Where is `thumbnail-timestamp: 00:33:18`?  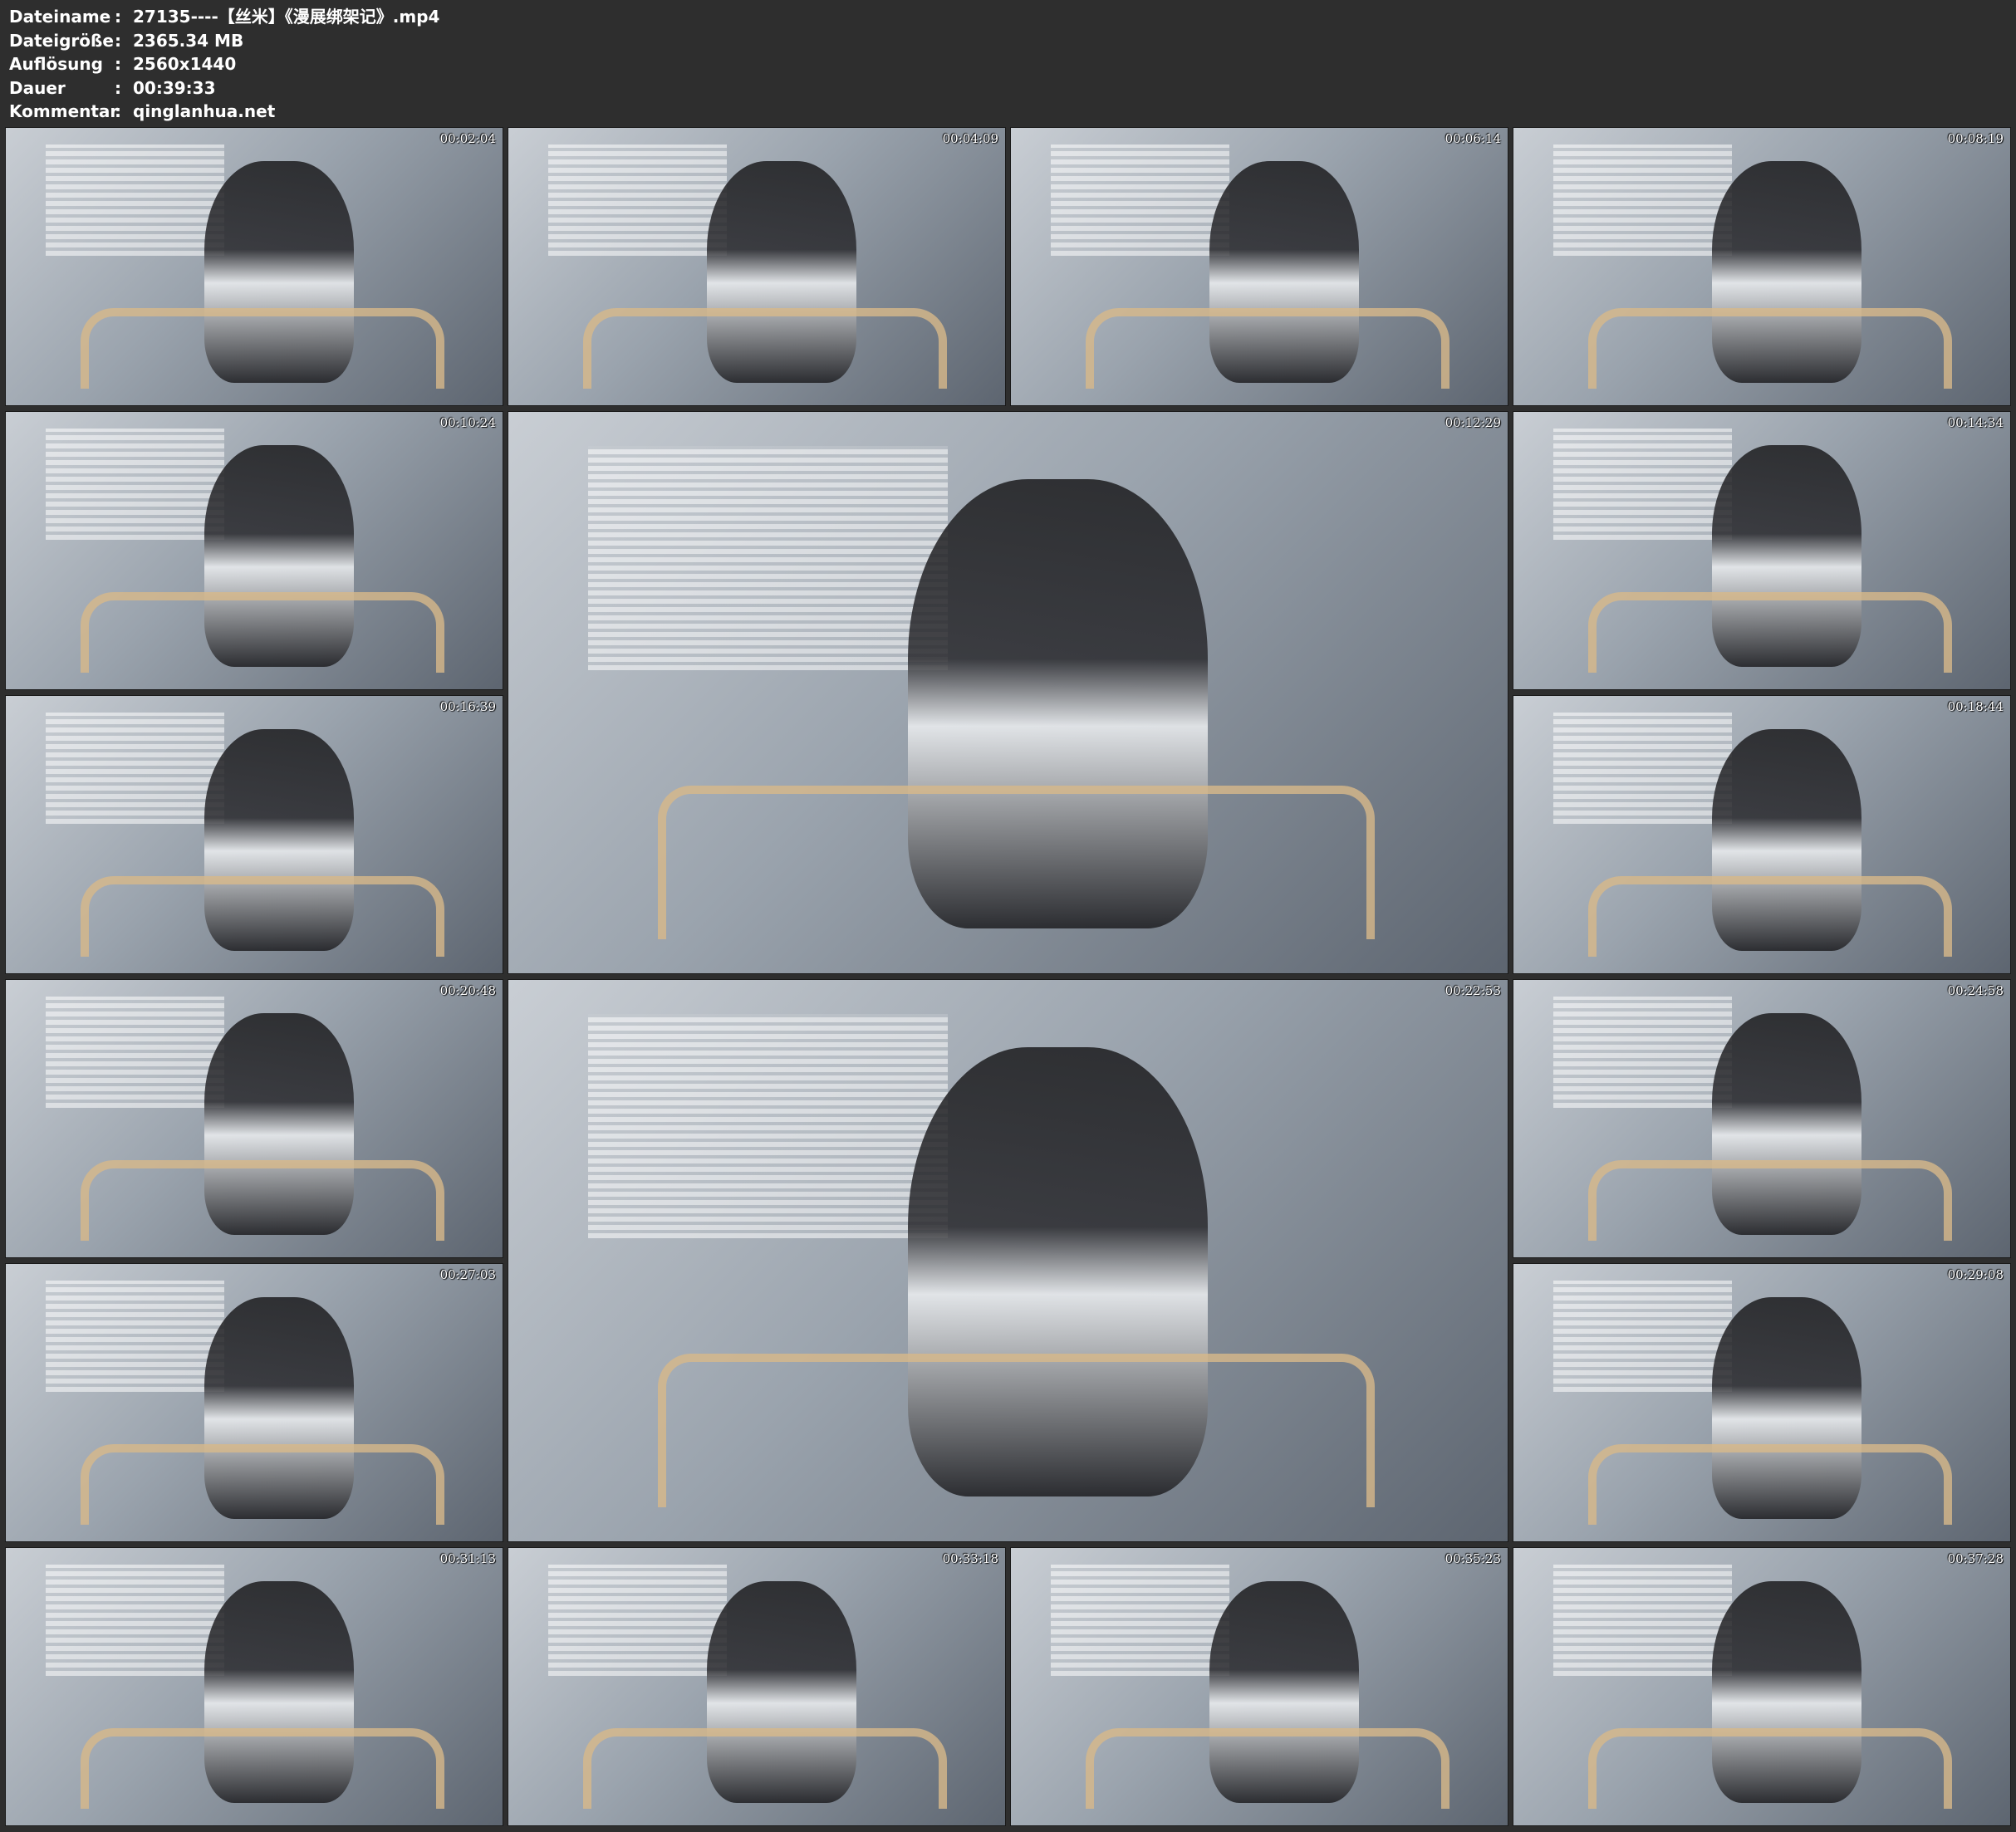
thumbnail-timestamp: 00:33:18 is located at coordinates (970, 1558).